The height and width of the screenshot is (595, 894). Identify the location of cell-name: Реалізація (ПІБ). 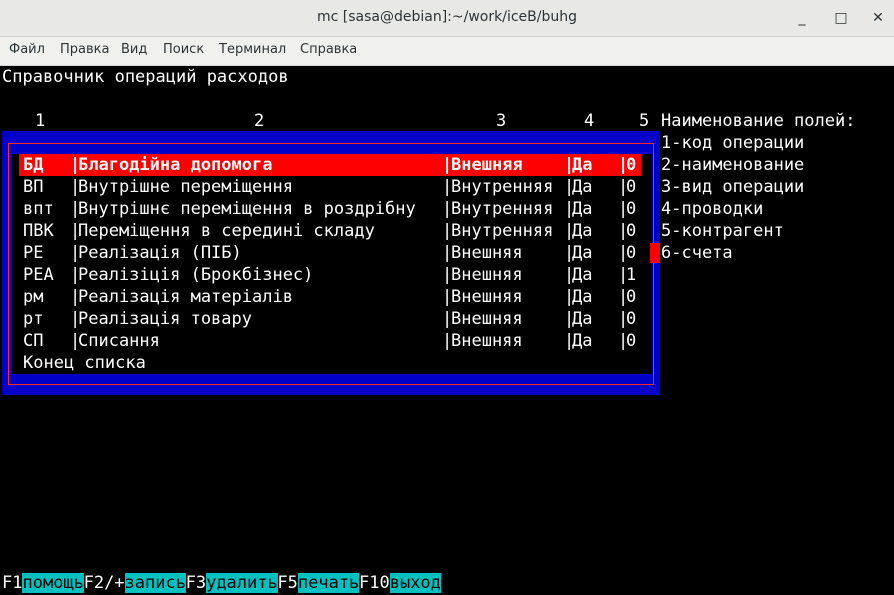
(160, 253).